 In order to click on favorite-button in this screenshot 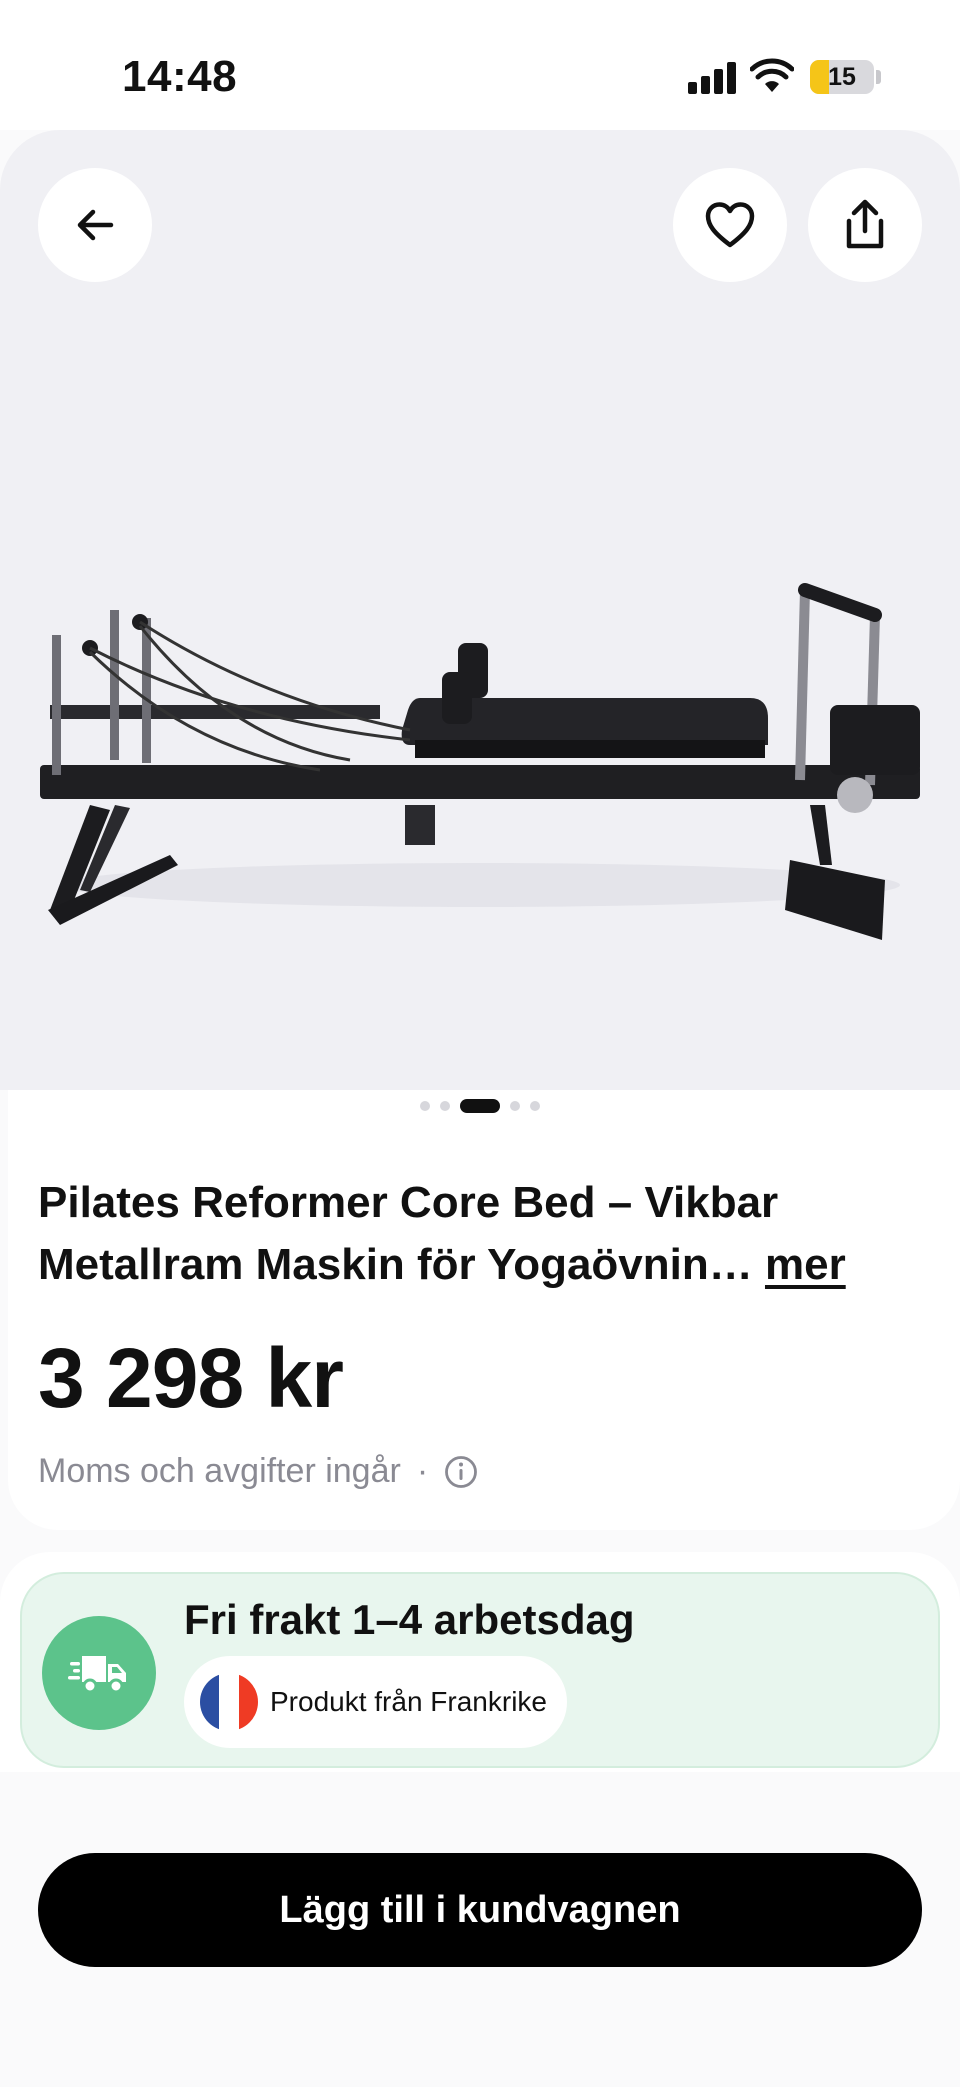, I will do `click(730, 225)`.